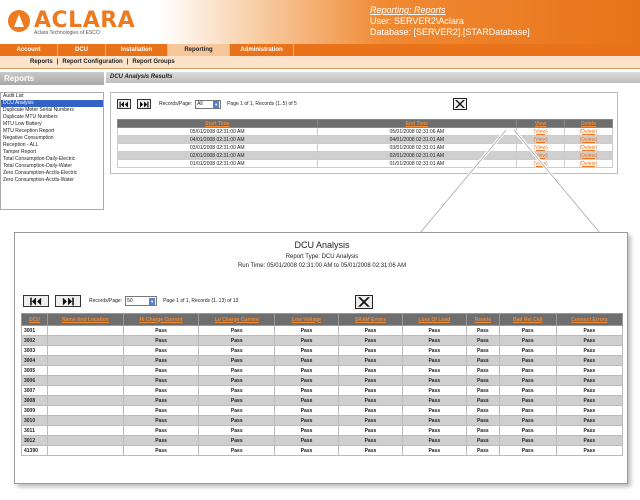 This screenshot has height=500, width=640. What do you see at coordinates (417, 123) in the screenshot?
I see `col-end-time: End Time` at bounding box center [417, 123].